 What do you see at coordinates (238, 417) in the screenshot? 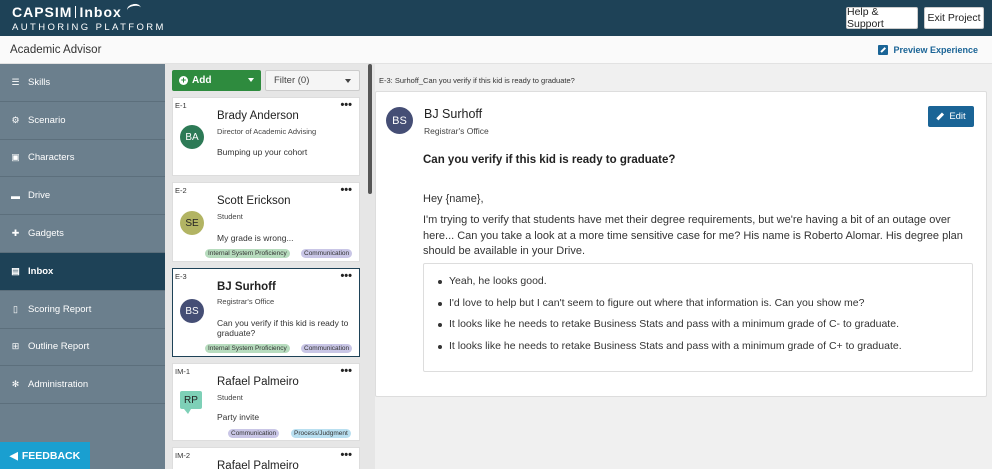
I see `card-preview: Party invite` at bounding box center [238, 417].